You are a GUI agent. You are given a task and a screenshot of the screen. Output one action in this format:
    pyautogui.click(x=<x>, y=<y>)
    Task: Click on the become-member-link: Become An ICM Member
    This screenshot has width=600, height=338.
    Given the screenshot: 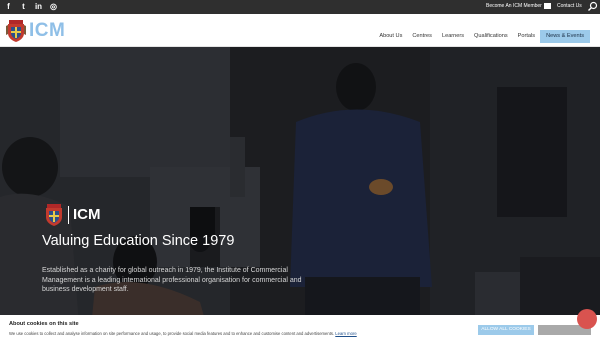 What is the action you would take?
    pyautogui.click(x=514, y=6)
    